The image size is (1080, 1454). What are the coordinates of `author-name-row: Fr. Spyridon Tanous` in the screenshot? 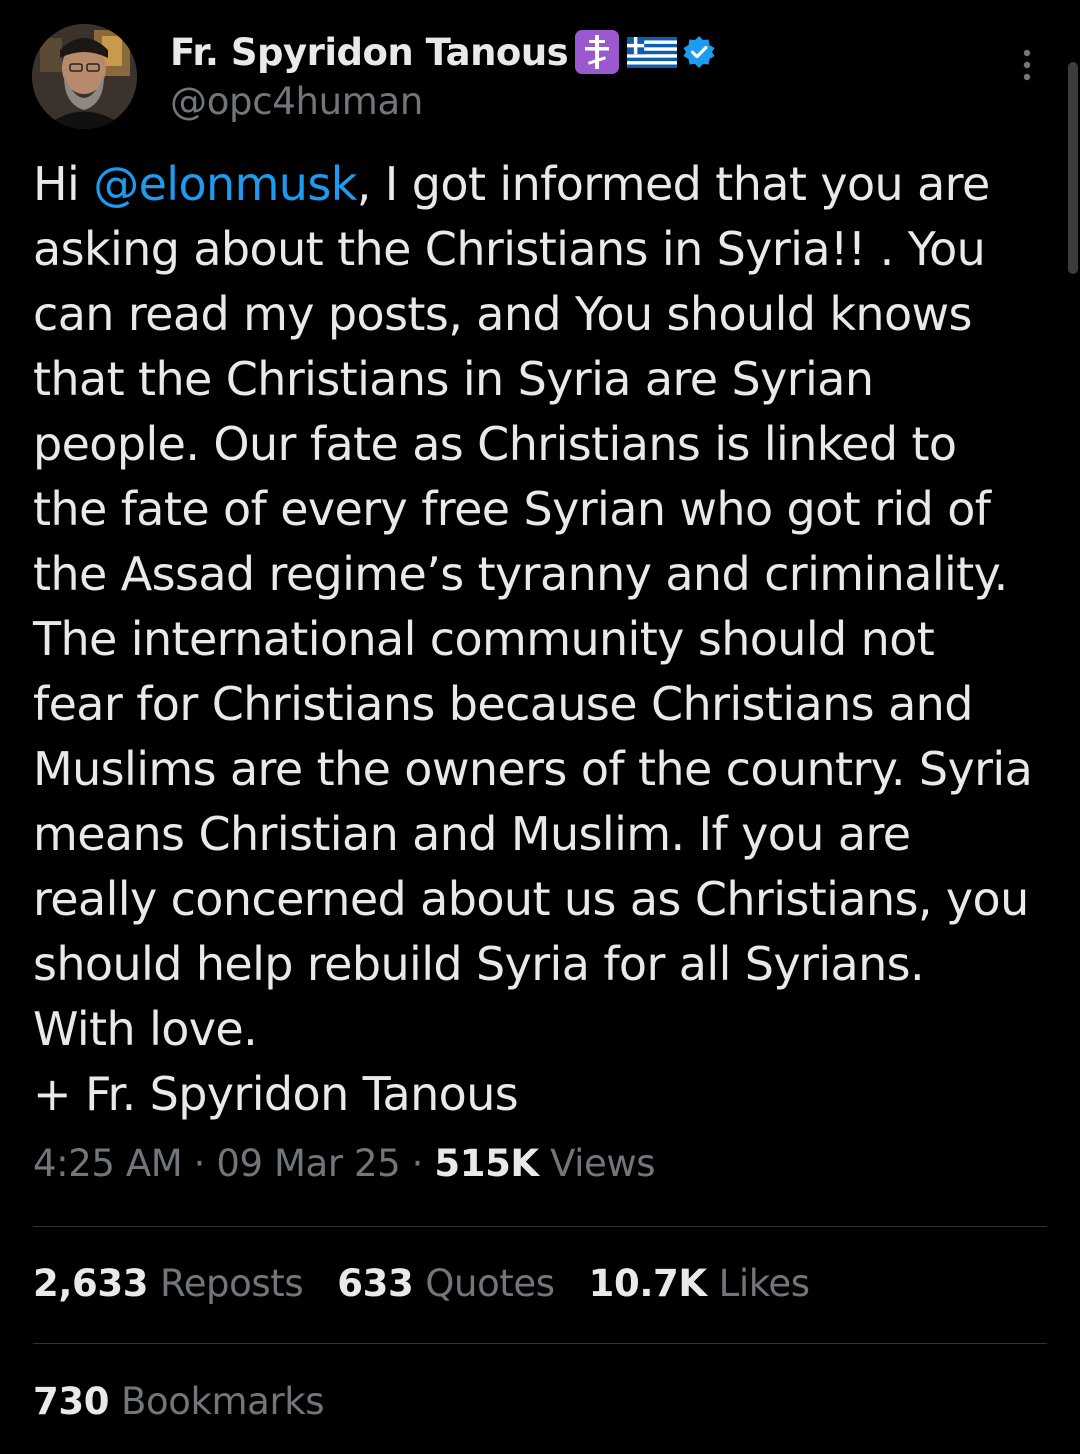 It's located at (443, 52).